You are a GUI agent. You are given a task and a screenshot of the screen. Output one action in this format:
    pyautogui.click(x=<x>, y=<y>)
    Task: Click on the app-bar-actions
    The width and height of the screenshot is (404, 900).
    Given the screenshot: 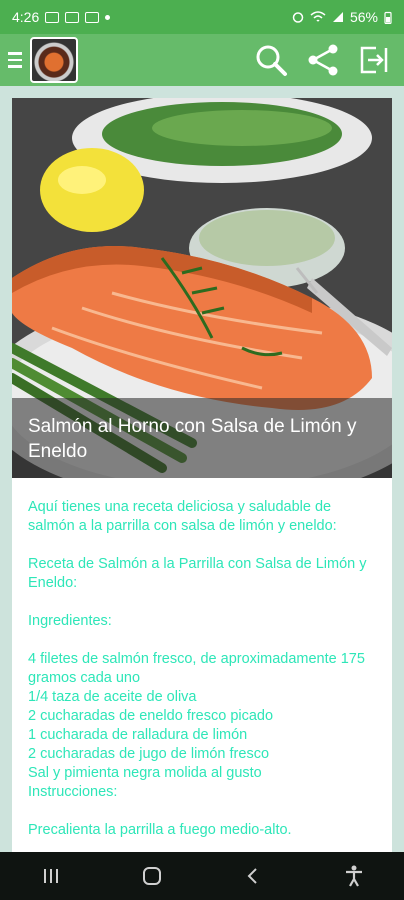 What is the action you would take?
    pyautogui.click(x=329, y=60)
    